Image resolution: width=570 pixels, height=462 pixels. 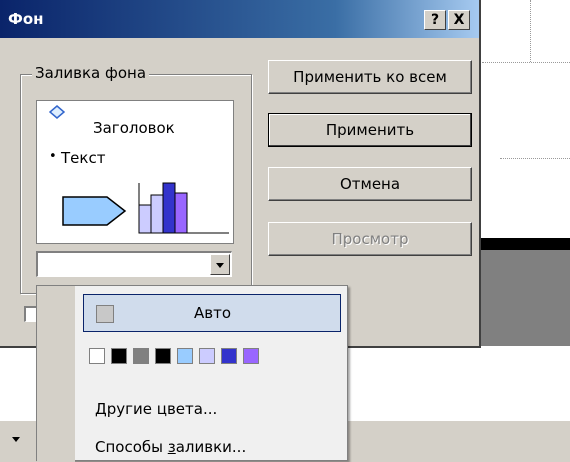 What do you see at coordinates (370, 184) in the screenshot?
I see `cancel-button: Отмена` at bounding box center [370, 184].